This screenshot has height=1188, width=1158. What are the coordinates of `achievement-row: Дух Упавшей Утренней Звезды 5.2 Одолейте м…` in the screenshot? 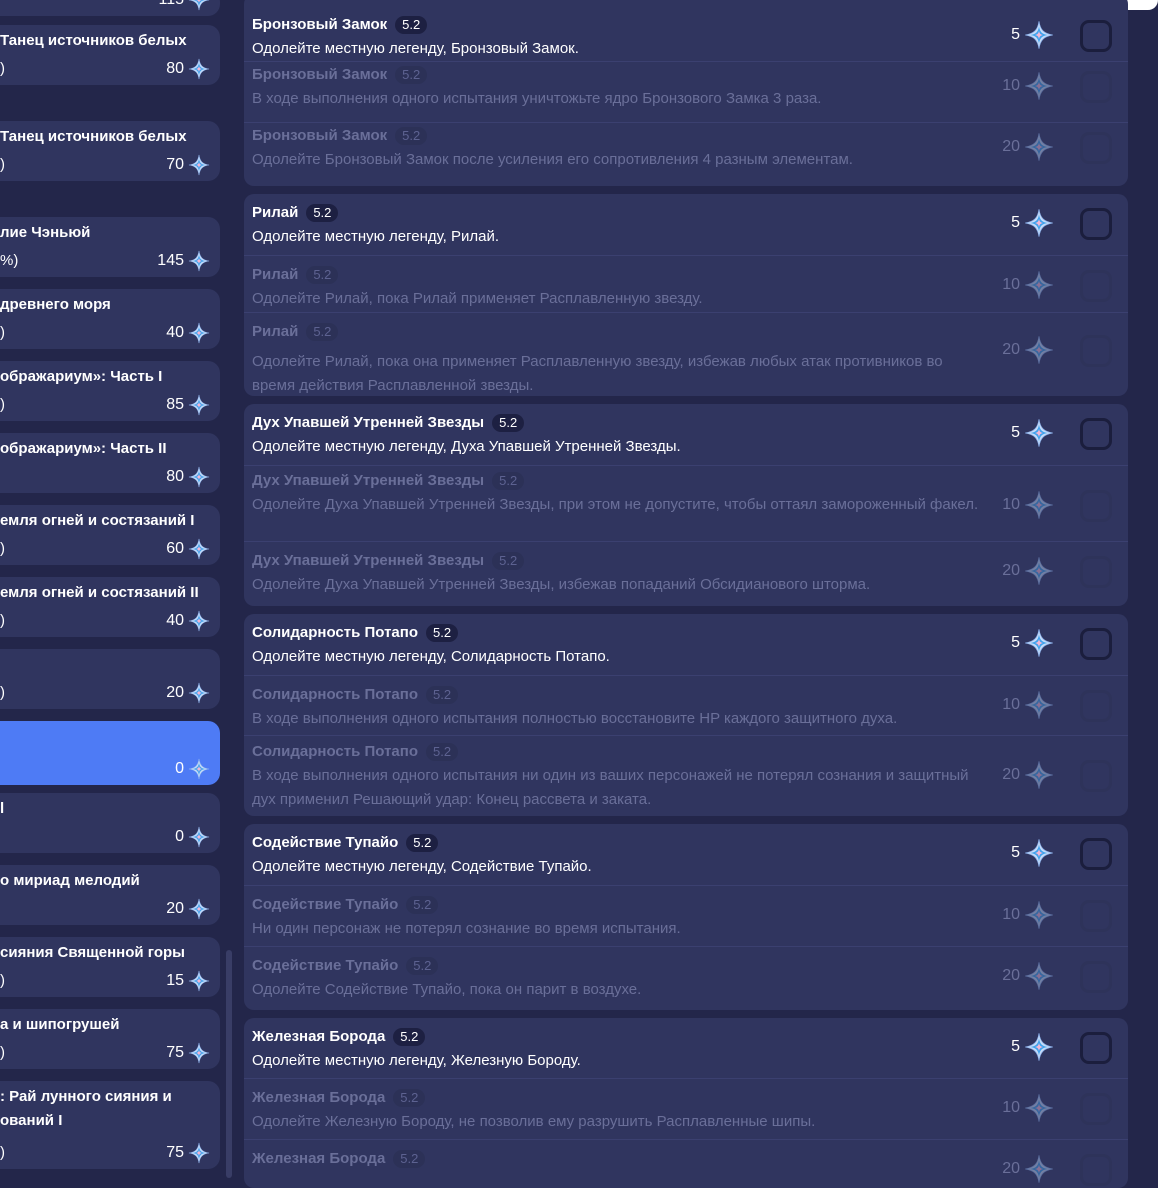 It's located at (686, 434).